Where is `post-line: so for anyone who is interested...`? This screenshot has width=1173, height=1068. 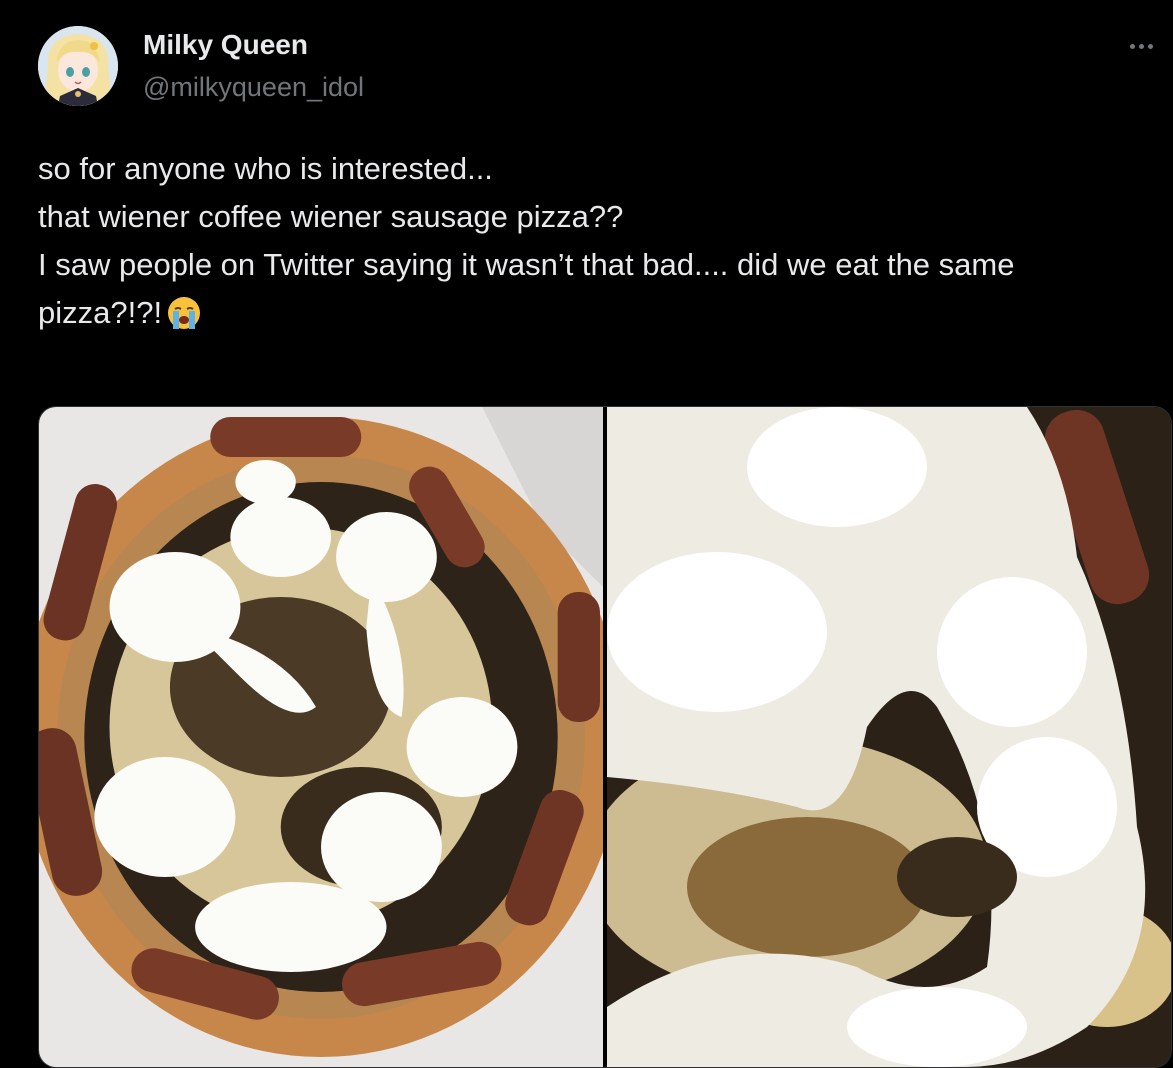 post-line: so for anyone who is interested... is located at coordinates (265, 168).